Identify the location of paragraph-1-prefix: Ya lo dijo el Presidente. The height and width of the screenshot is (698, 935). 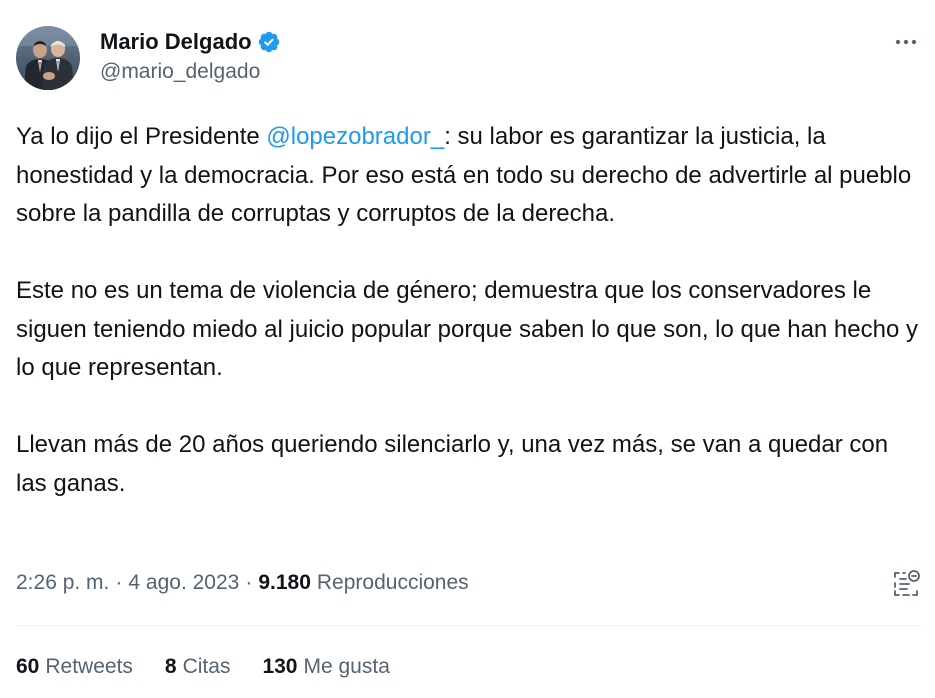
(141, 136).